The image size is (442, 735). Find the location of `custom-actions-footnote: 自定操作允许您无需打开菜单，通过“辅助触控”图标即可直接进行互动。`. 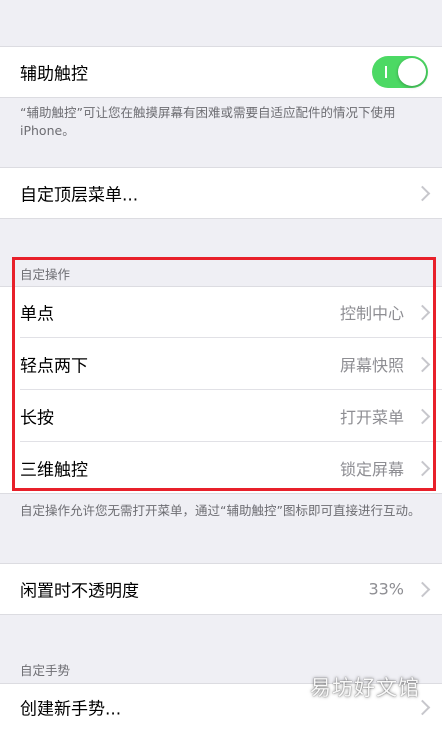

custom-actions-footnote: 自定操作允许您无需打开菜单，通过“辅助触控”图标即可直接进行互动。 is located at coordinates (220, 510).